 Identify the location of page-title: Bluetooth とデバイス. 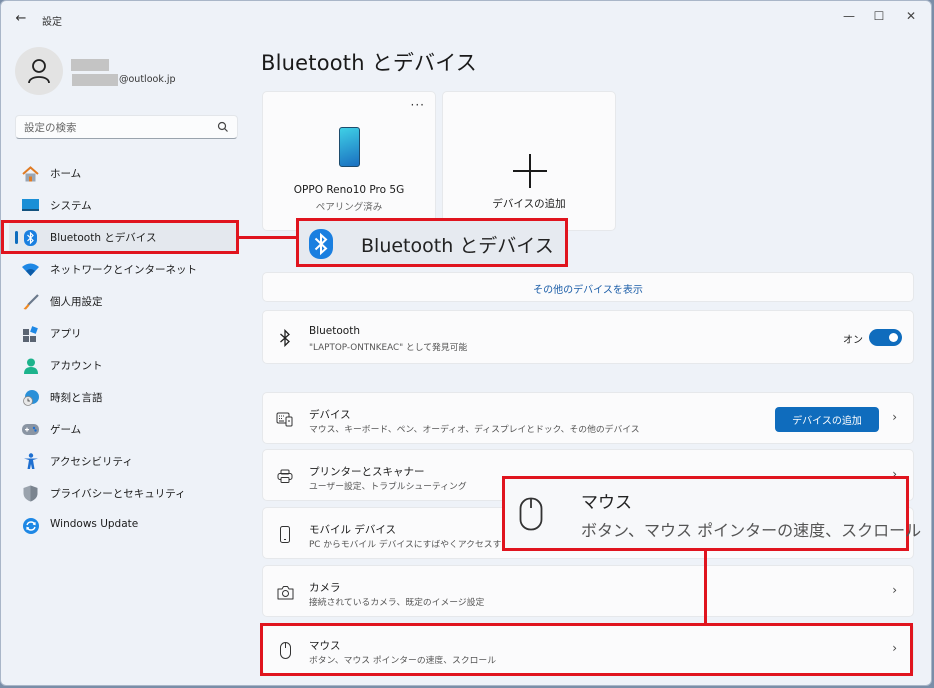
(369, 63).